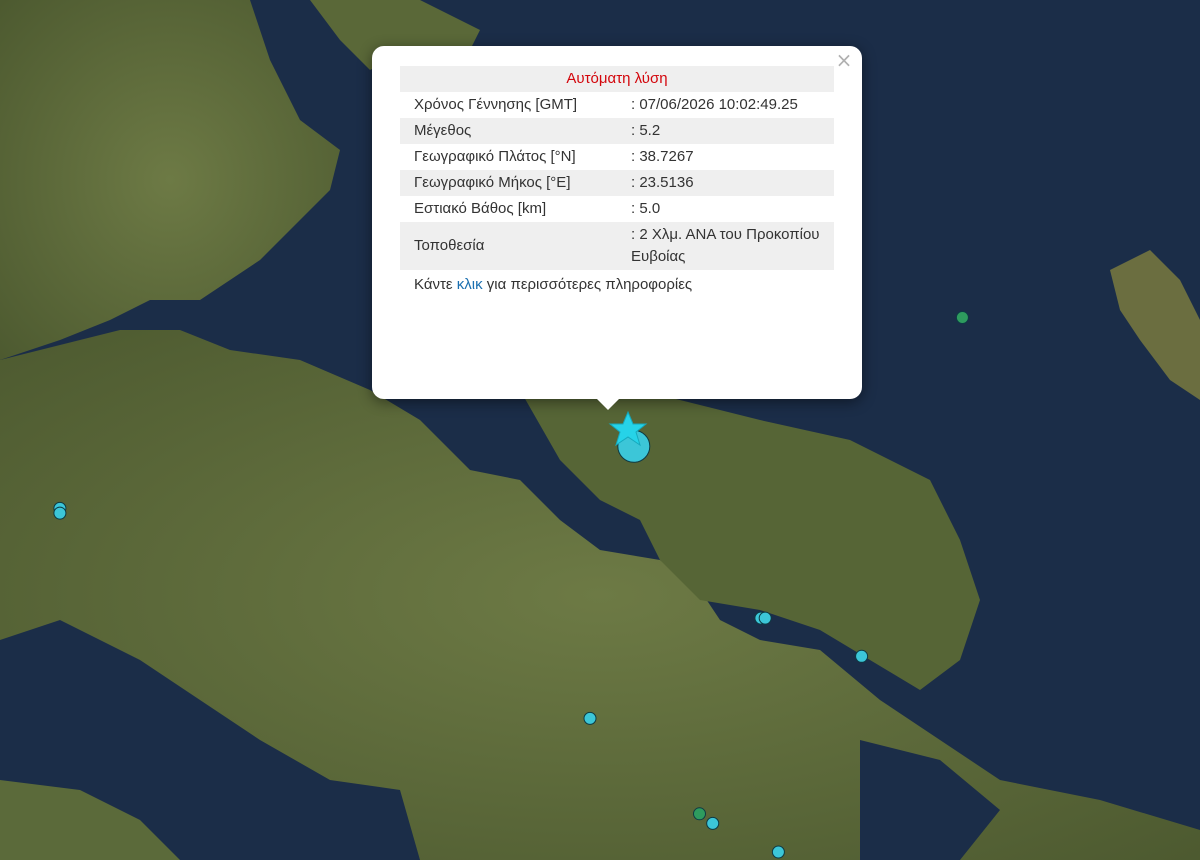  I want to click on more-info-link: κλικ, so click(470, 284).